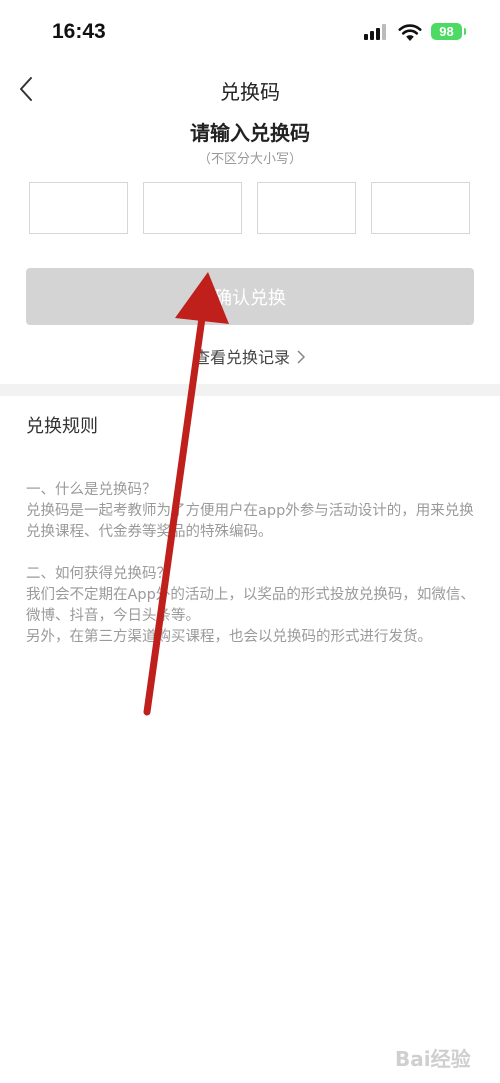 The width and height of the screenshot is (500, 1083). Describe the element at coordinates (301, 357) in the screenshot. I see `chevron-right-icon` at that location.